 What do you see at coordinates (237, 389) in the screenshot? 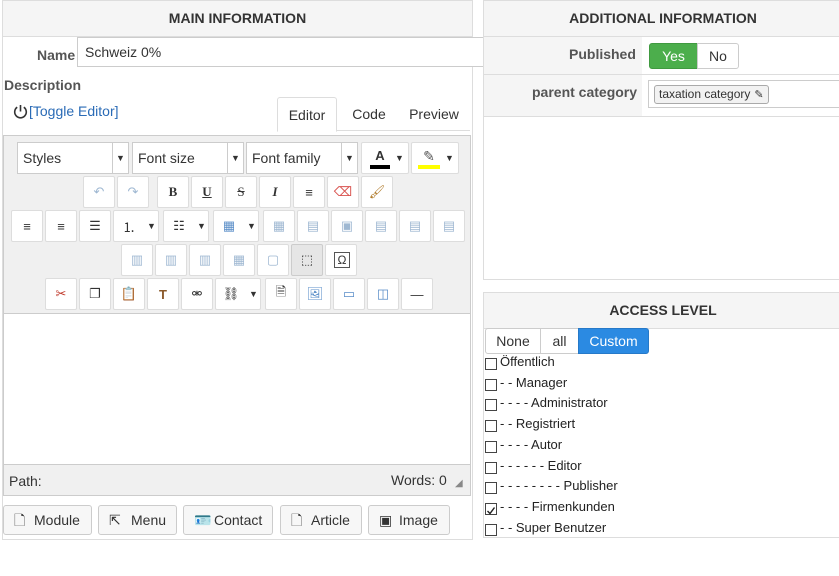
I see `editor-content-area` at bounding box center [237, 389].